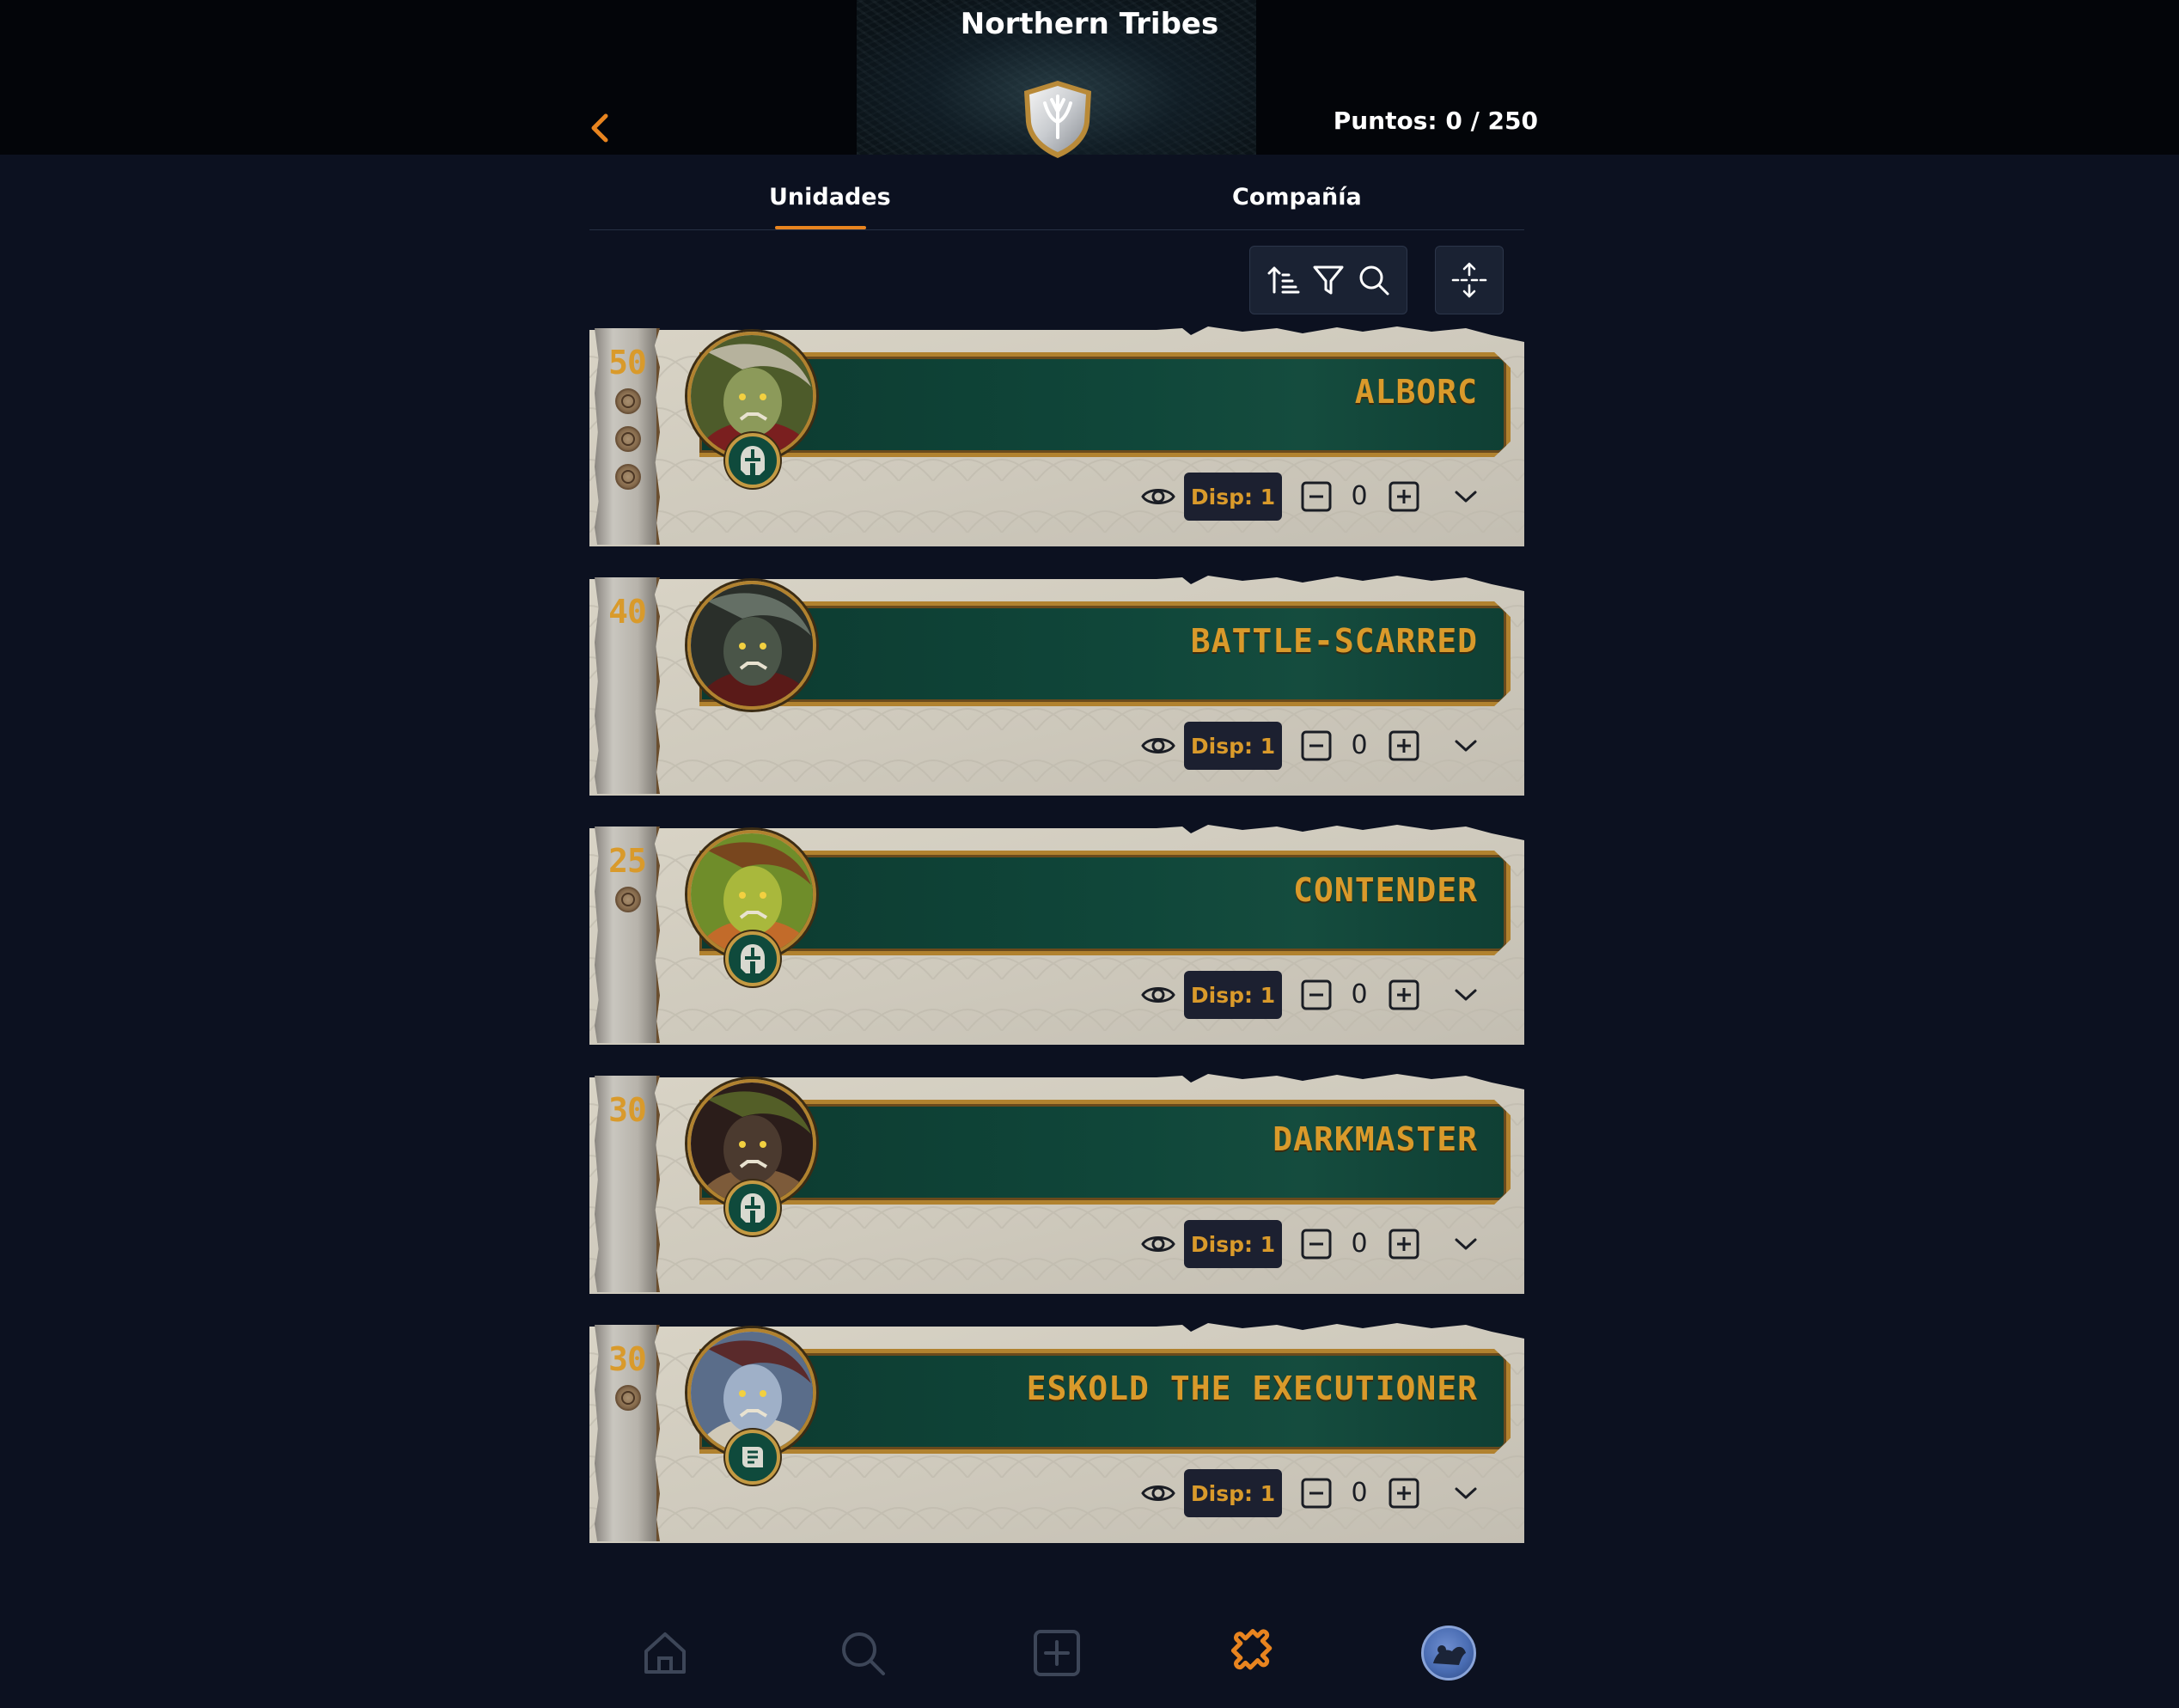 The image size is (2179, 1708). What do you see at coordinates (627, 1110) in the screenshot?
I see `unit-cost: 30` at bounding box center [627, 1110].